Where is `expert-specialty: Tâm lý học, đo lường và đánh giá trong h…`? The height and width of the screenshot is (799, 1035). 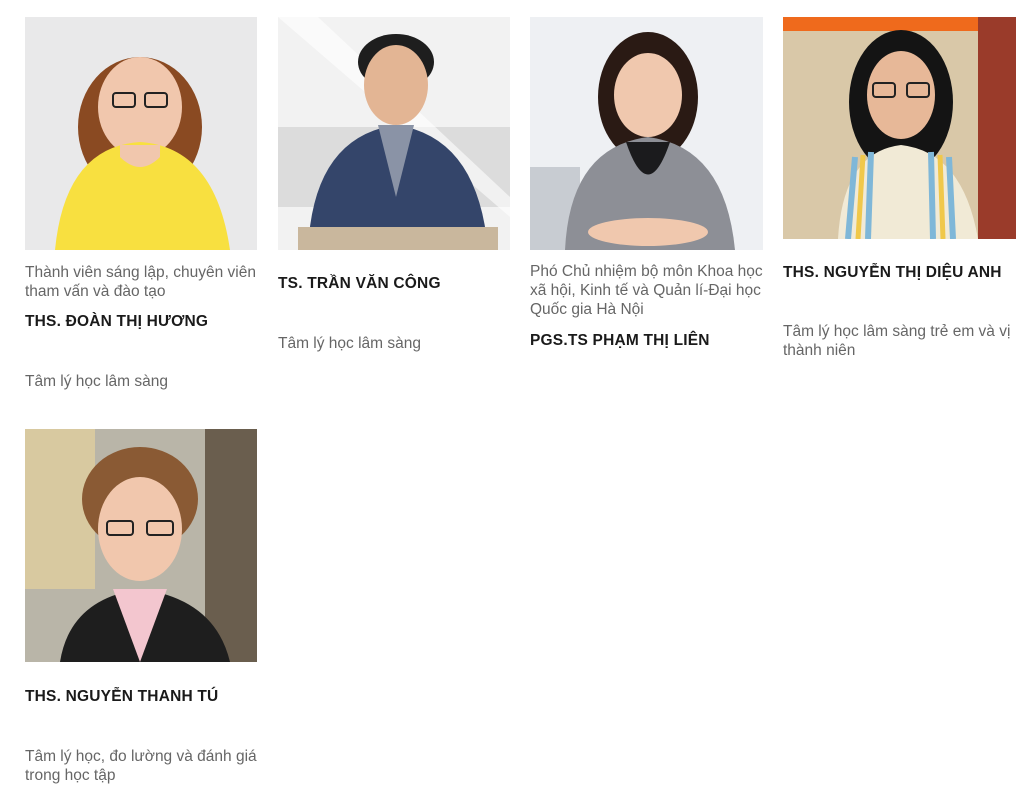 expert-specialty: Tâm lý học, đo lường và đánh giá trong h… is located at coordinates (141, 766).